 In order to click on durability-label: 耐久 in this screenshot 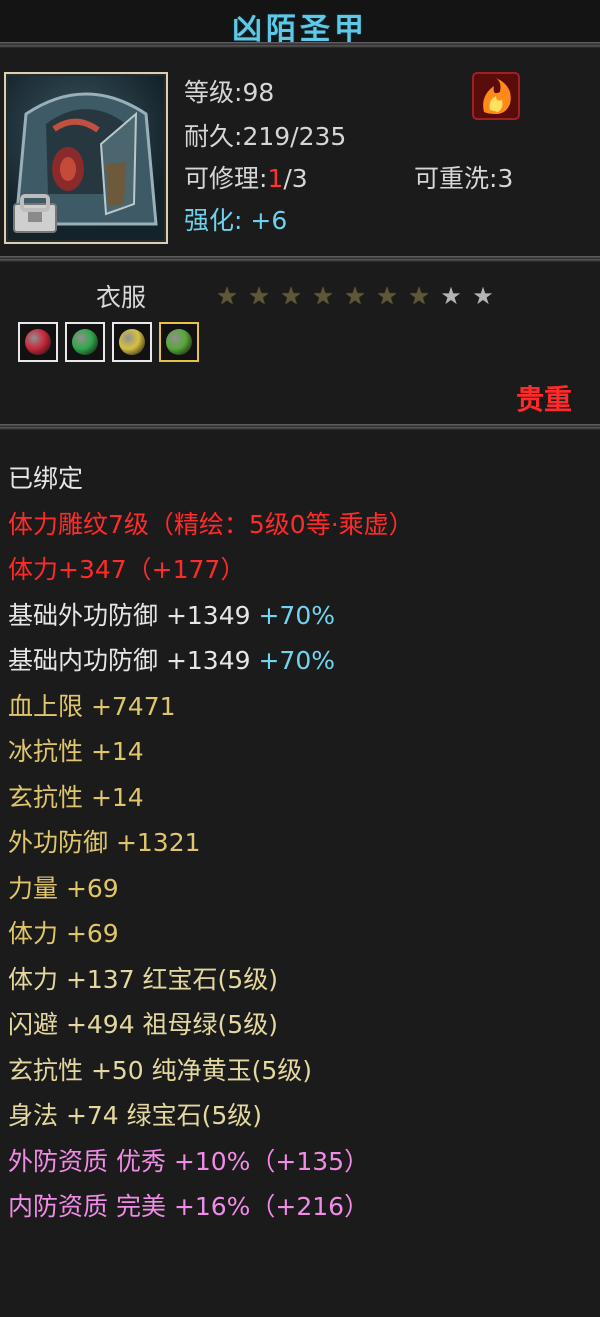, I will do `click(209, 136)`.